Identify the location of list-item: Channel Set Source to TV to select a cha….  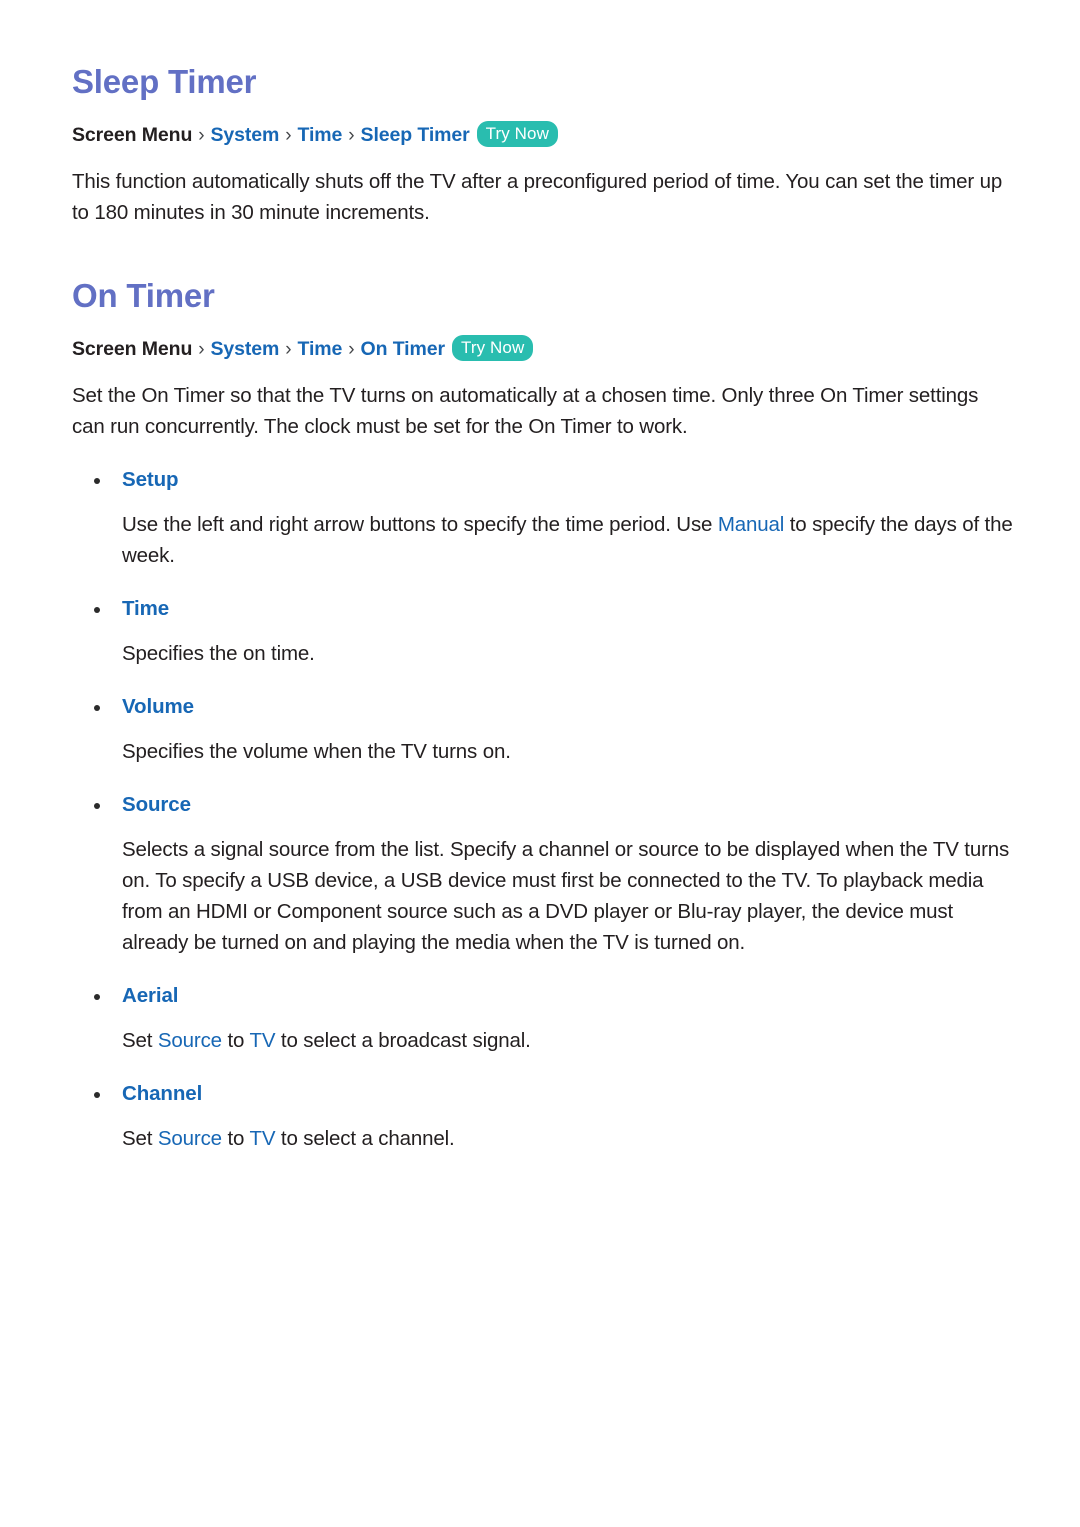
(543, 1117).